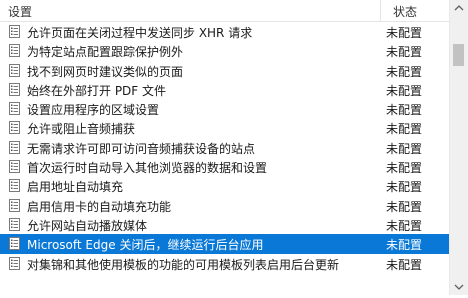  What do you see at coordinates (145, 245) in the screenshot?
I see `policy-name: Microsoft Edge 关闭后，继续运行后台应用` at bounding box center [145, 245].